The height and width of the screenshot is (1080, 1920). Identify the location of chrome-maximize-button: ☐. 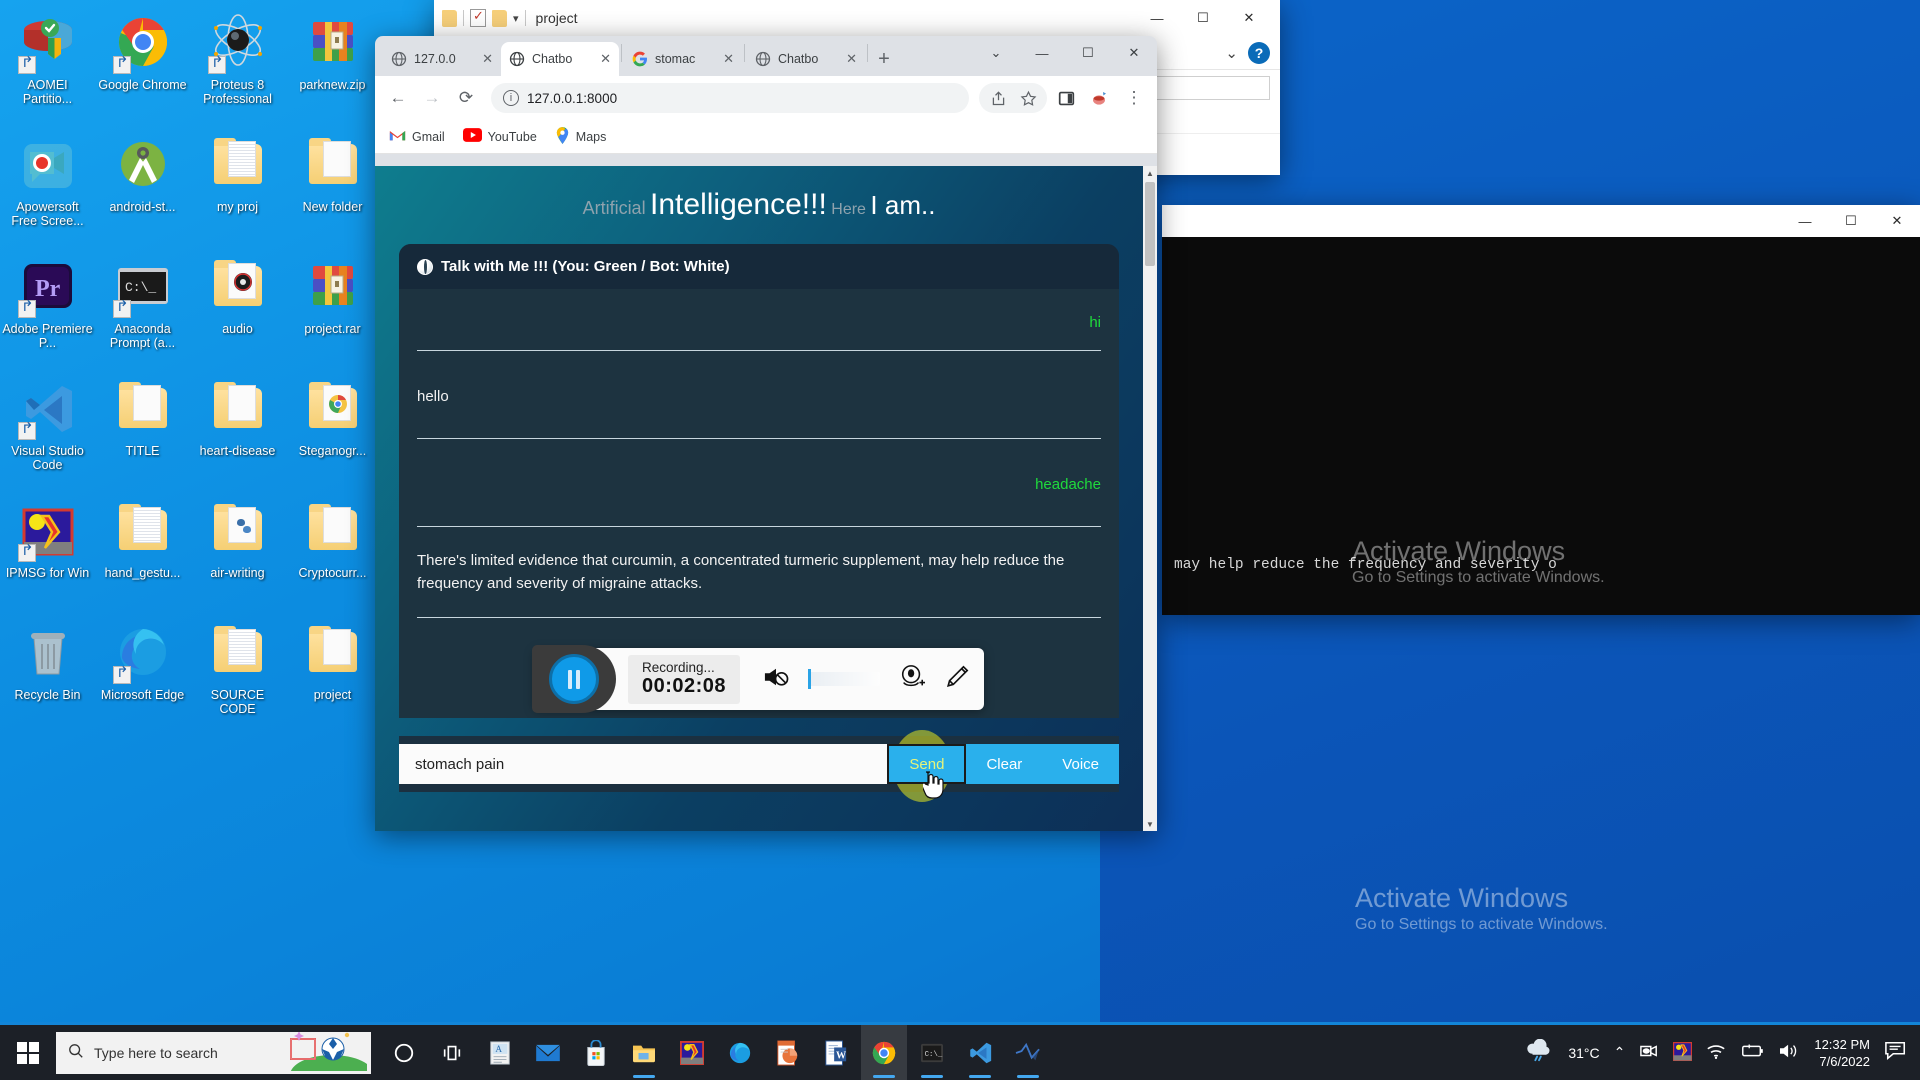
(1088, 53).